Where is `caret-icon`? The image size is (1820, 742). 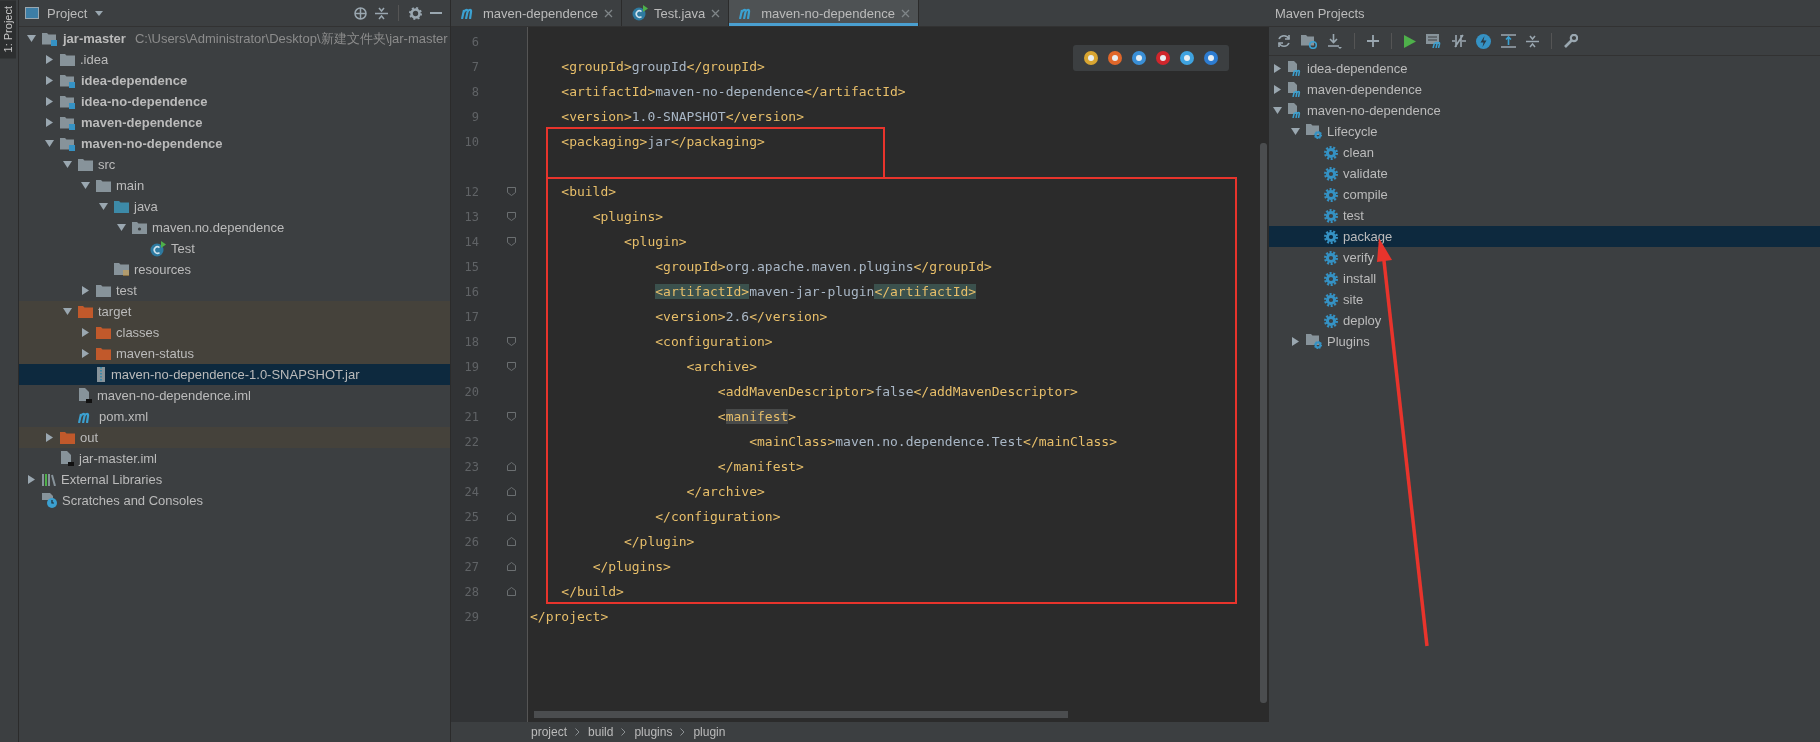
caret-icon is located at coordinates (99, 13).